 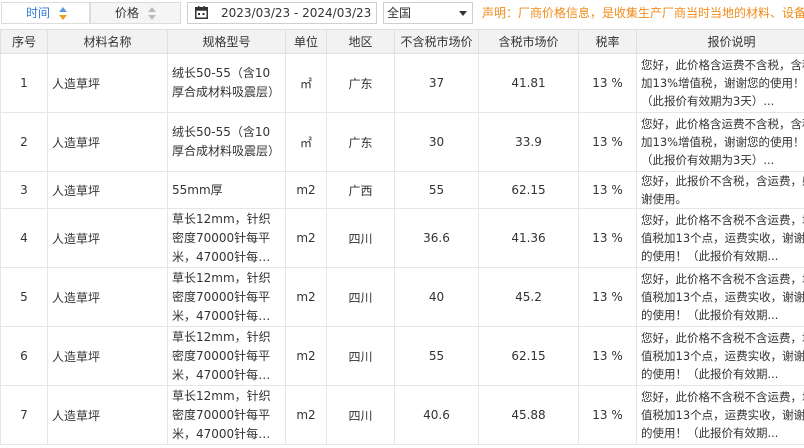 I want to click on price-in-tax-cell: 45.2, so click(x=528, y=297).